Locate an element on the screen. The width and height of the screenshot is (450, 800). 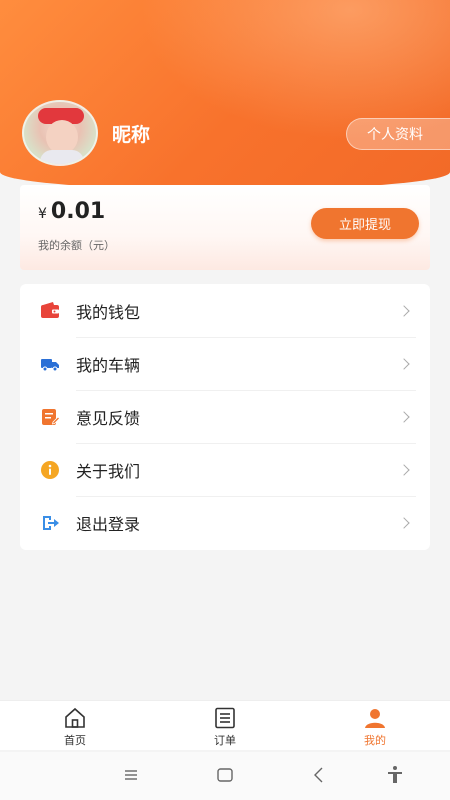
list-icon is located at coordinates (225, 718).